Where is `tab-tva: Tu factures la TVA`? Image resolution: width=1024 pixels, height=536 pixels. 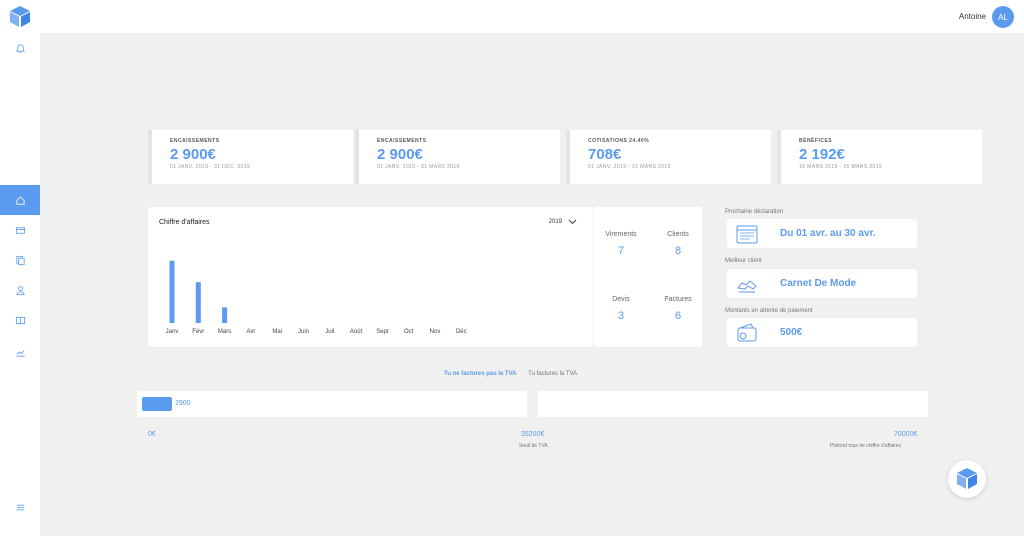
tab-tva: Tu factures la TVA is located at coordinates (552, 374).